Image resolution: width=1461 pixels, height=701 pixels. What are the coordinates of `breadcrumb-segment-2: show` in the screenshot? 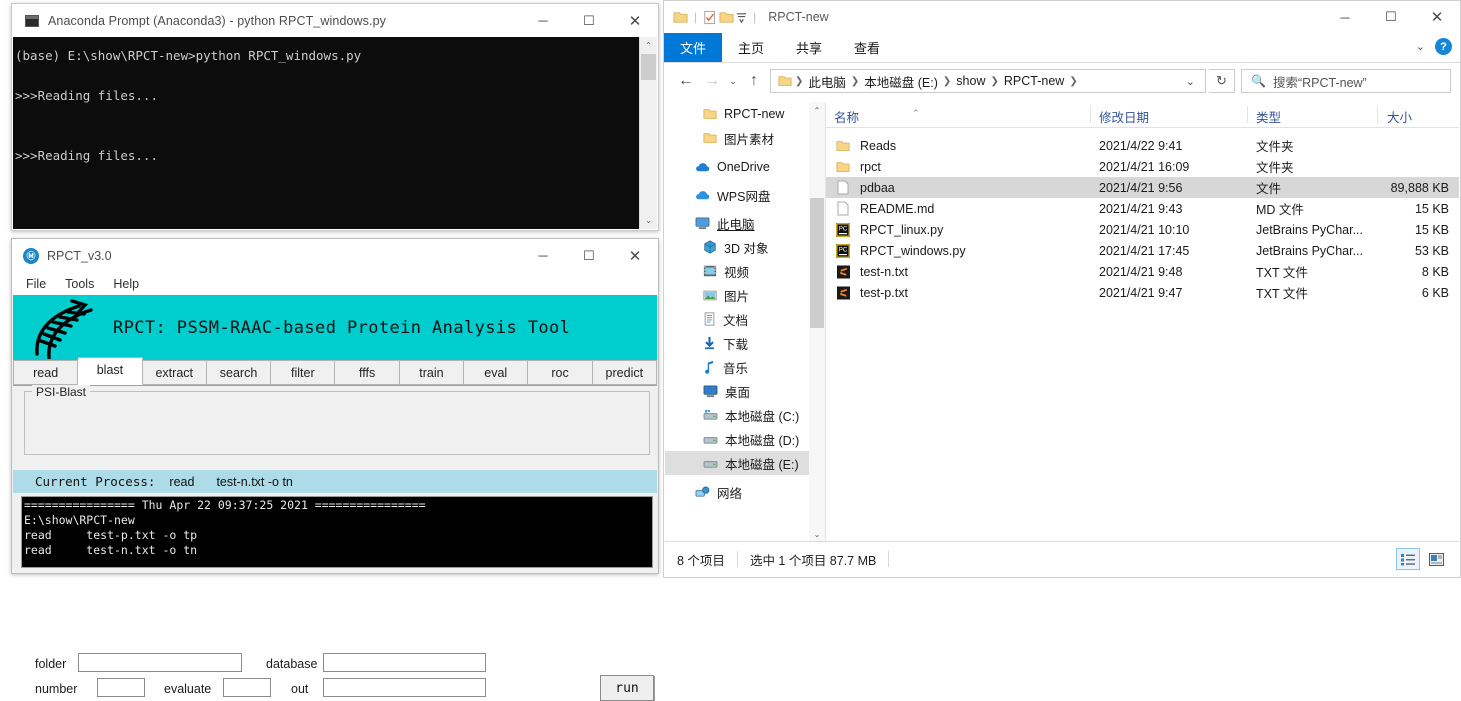 It's located at (970, 81).